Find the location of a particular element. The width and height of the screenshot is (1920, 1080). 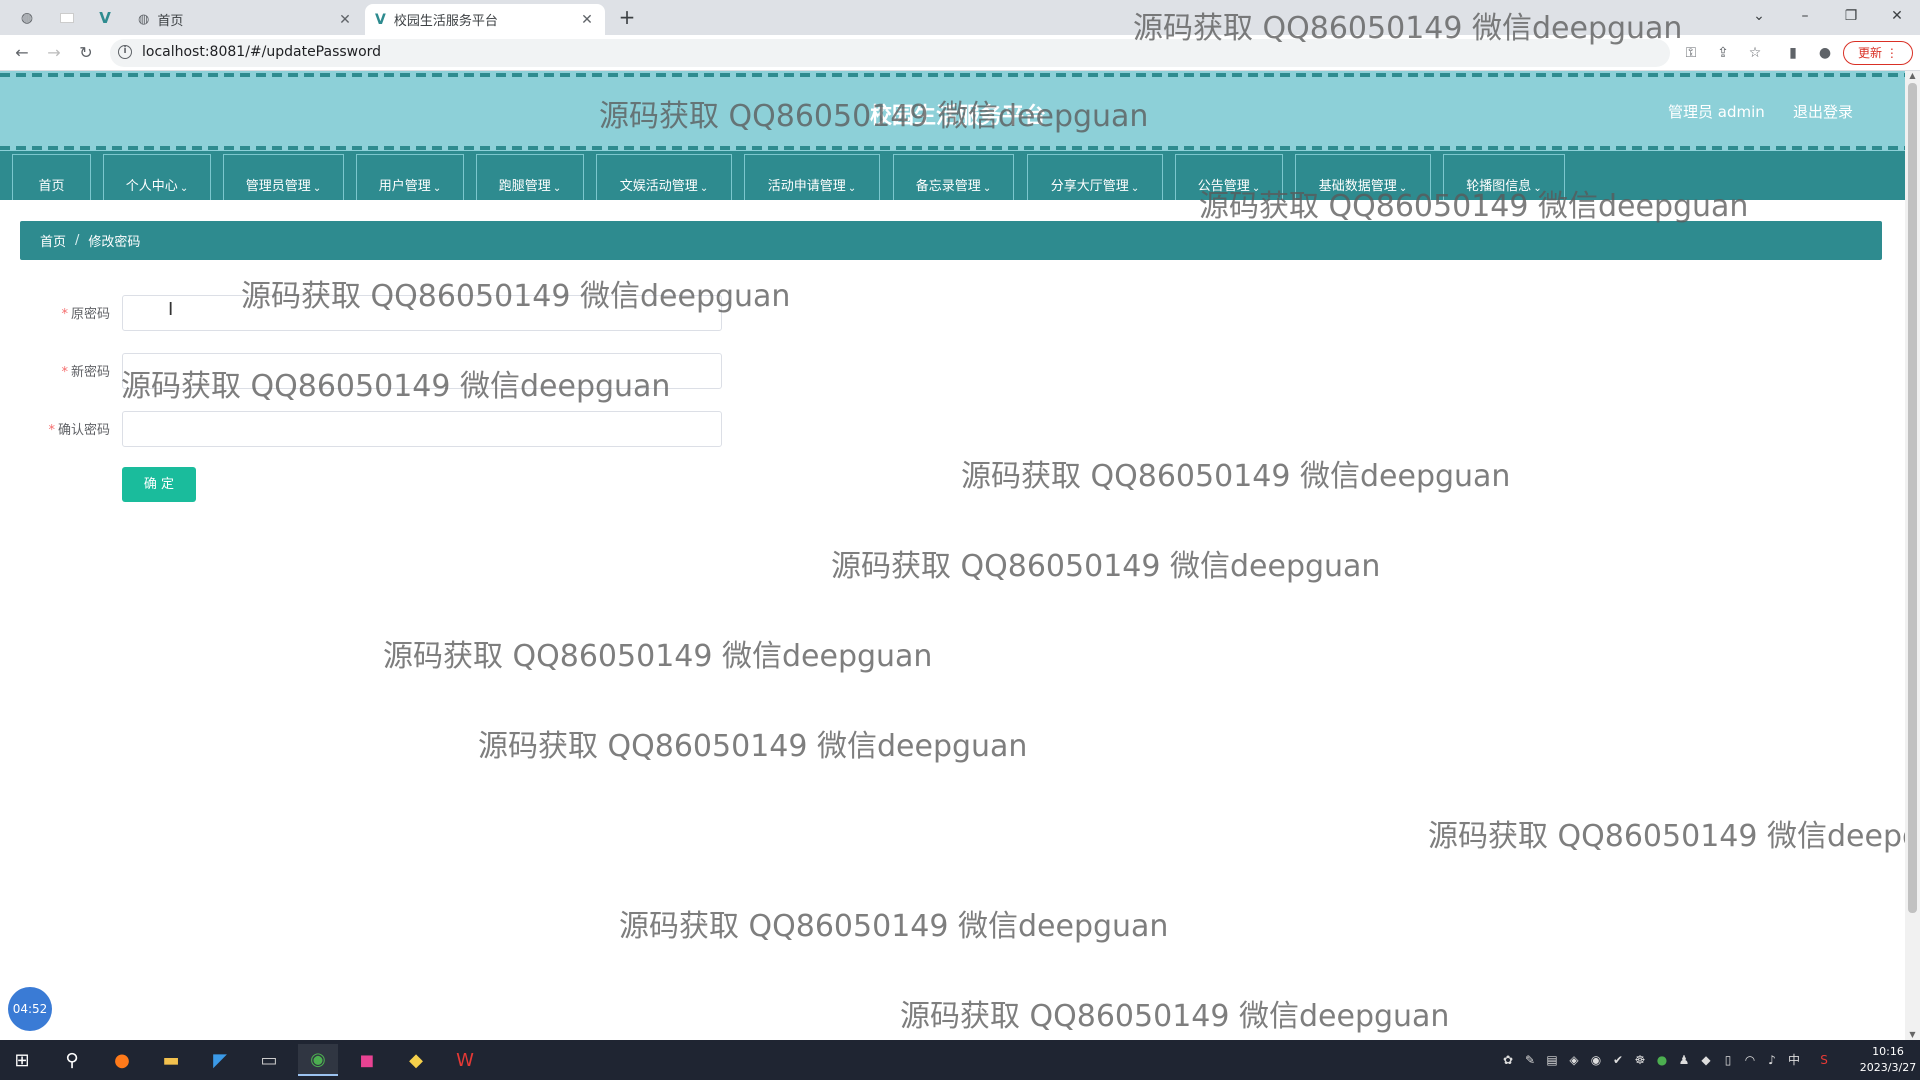

windows-start-icon: ⊞ is located at coordinates (22, 1060).